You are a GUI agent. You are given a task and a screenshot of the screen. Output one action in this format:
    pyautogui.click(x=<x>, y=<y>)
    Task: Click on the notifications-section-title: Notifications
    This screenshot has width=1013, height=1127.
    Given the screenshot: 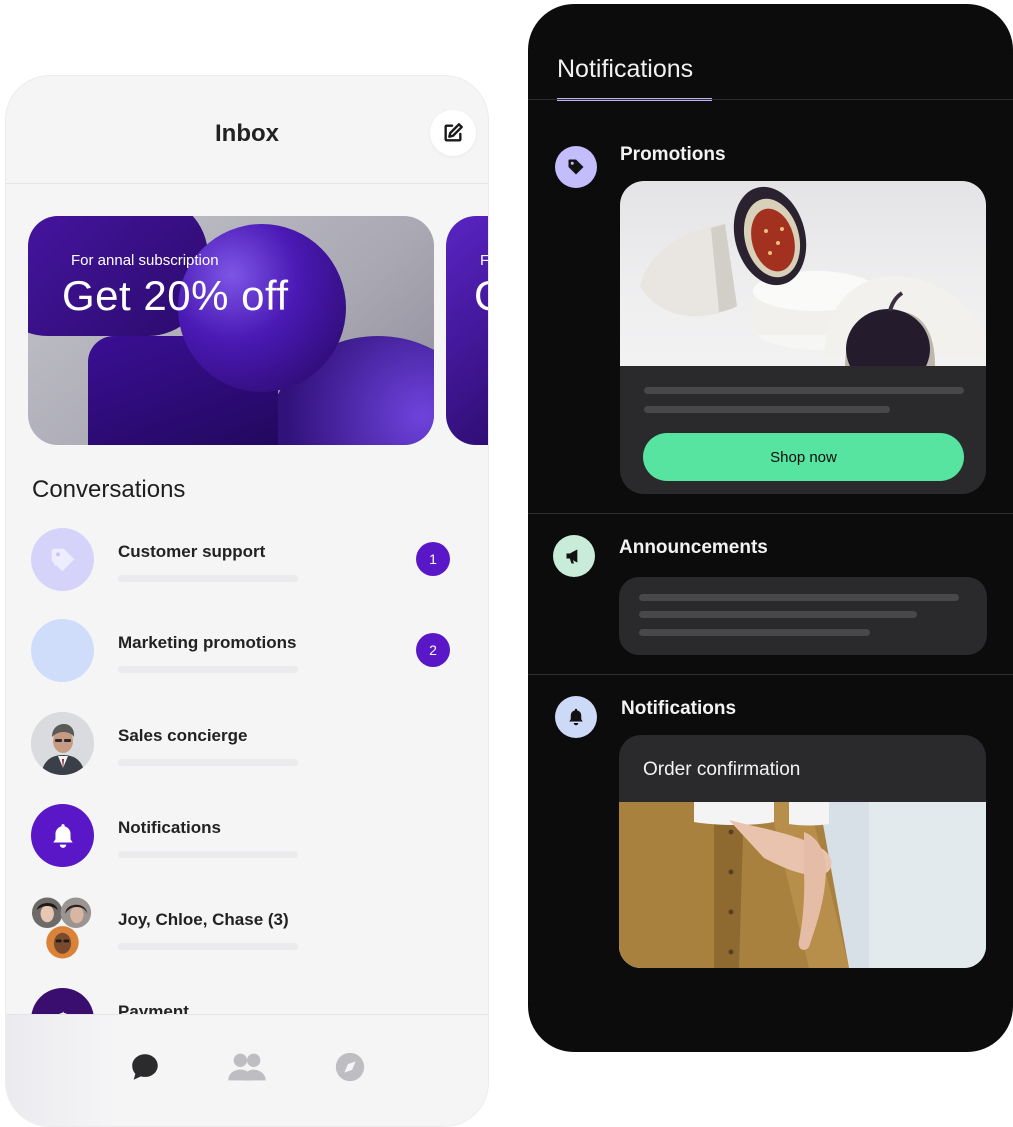 What is the action you would take?
    pyautogui.click(x=679, y=708)
    